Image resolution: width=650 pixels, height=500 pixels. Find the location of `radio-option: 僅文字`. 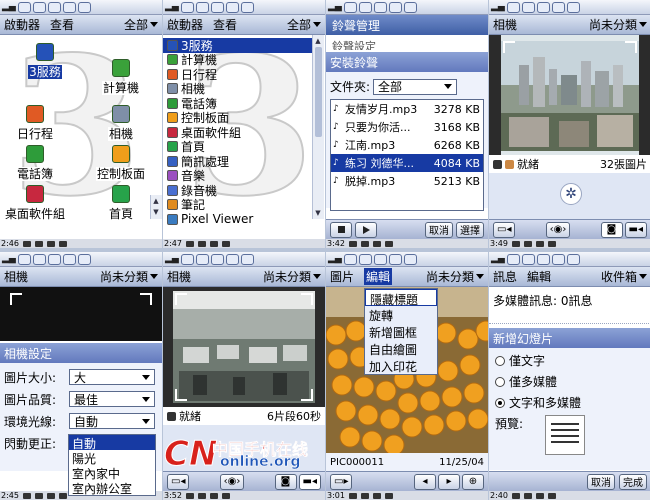

radio-option: 僅文字 is located at coordinates (570, 360).